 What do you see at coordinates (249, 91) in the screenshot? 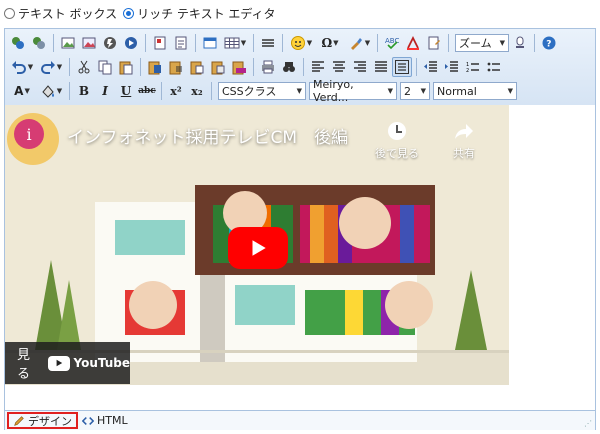
I see `css-class-value: CSSクラス` at bounding box center [249, 91].